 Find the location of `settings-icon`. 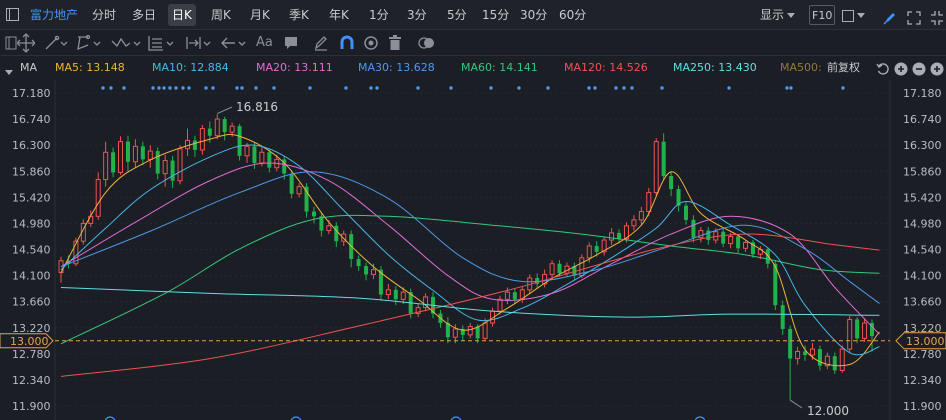

settings-icon is located at coordinates (937, 68).